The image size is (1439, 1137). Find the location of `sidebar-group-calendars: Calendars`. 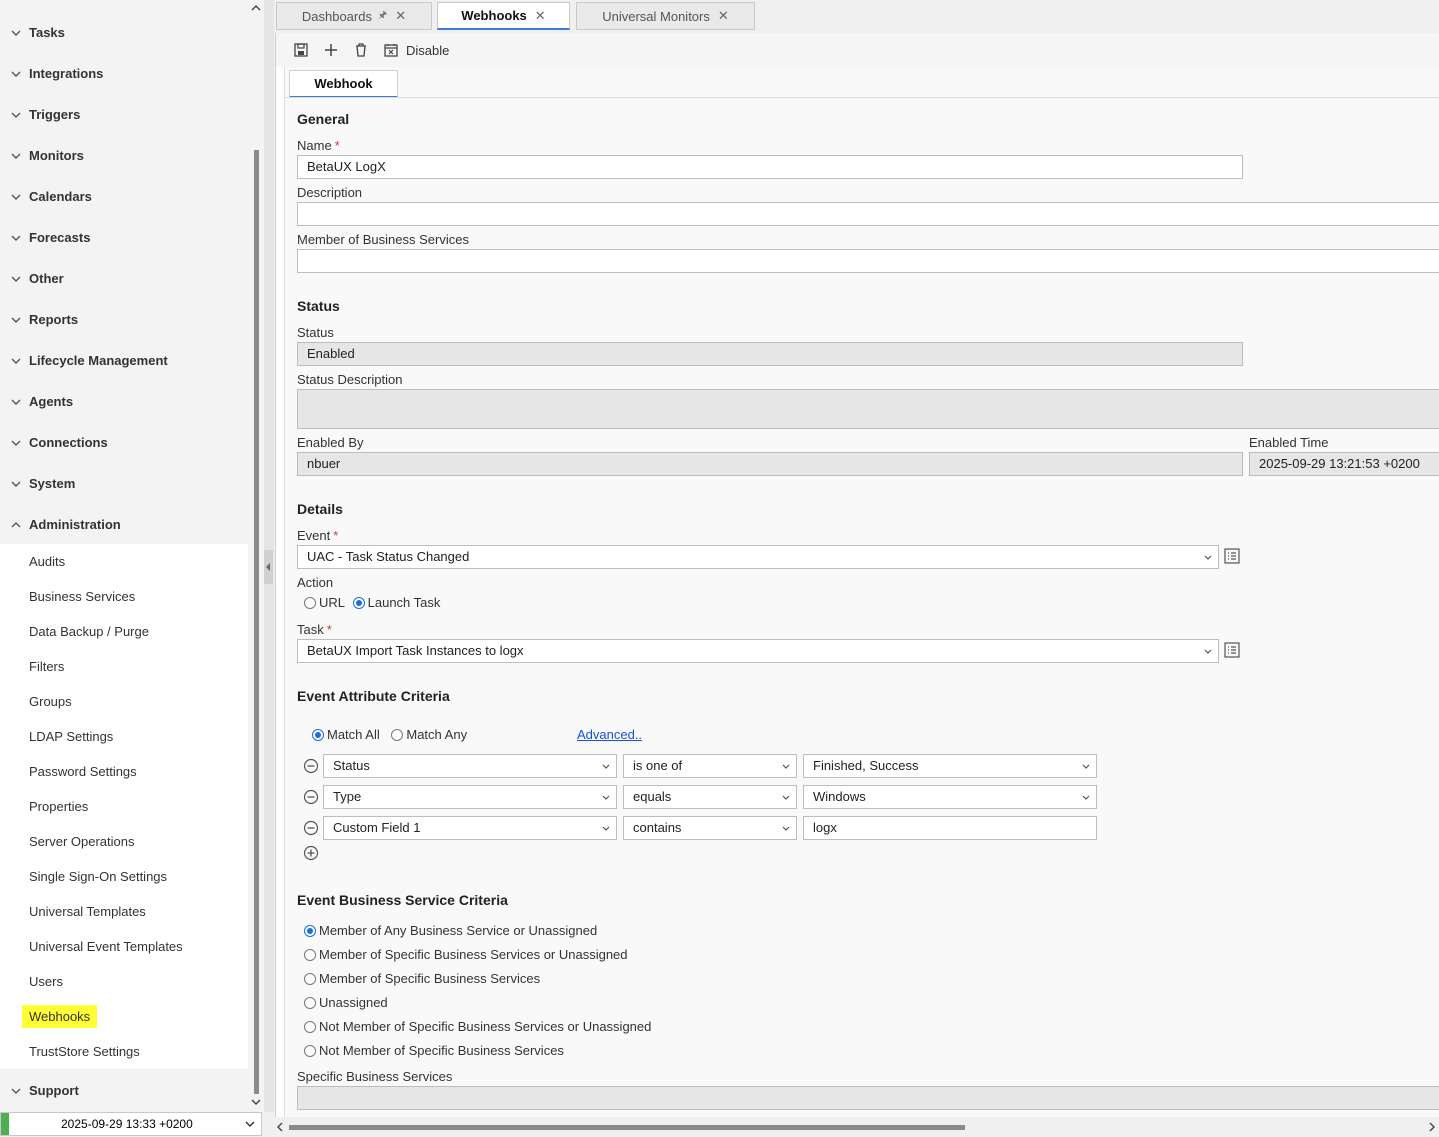

sidebar-group-calendars: Calendars is located at coordinates (124, 196).